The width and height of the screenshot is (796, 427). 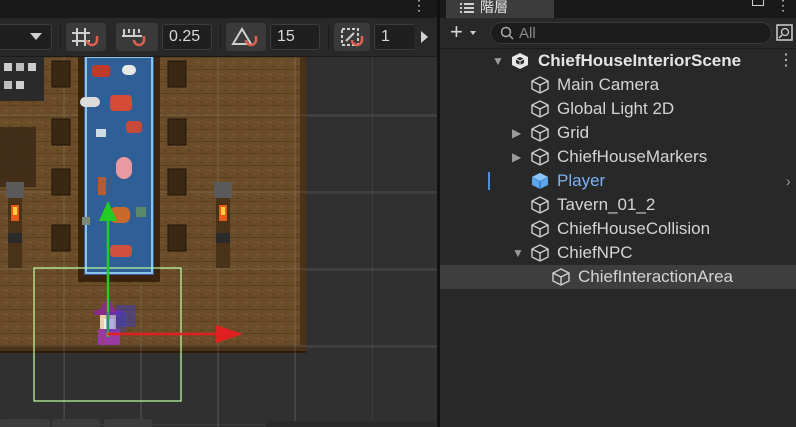 What do you see at coordinates (632, 156) in the screenshot?
I see `hierarchy-item-label: ChiefHouseMarkers` at bounding box center [632, 156].